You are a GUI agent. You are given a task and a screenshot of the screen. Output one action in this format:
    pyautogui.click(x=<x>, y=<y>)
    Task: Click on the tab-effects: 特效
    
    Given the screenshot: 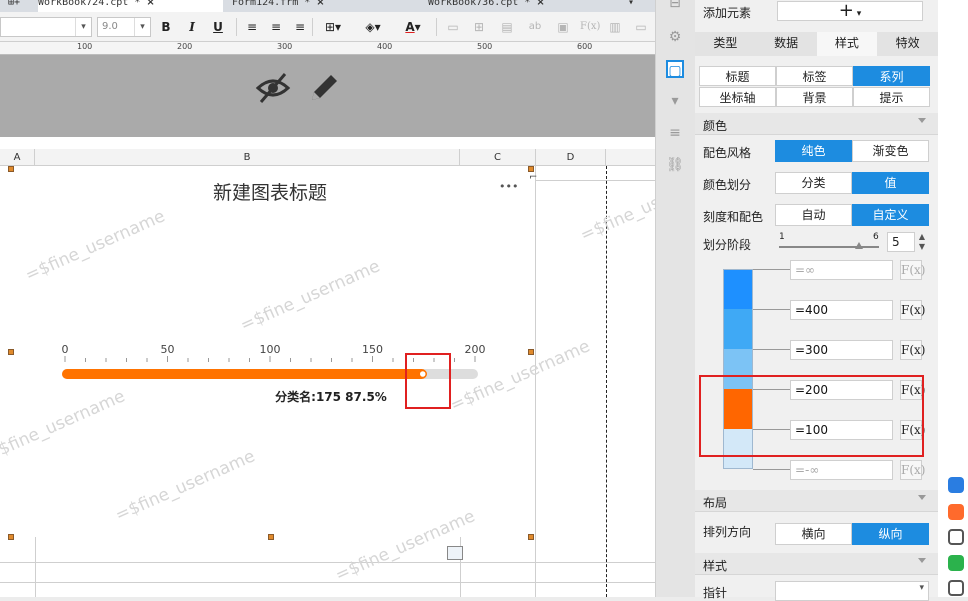 What is the action you would take?
    pyautogui.click(x=907, y=44)
    